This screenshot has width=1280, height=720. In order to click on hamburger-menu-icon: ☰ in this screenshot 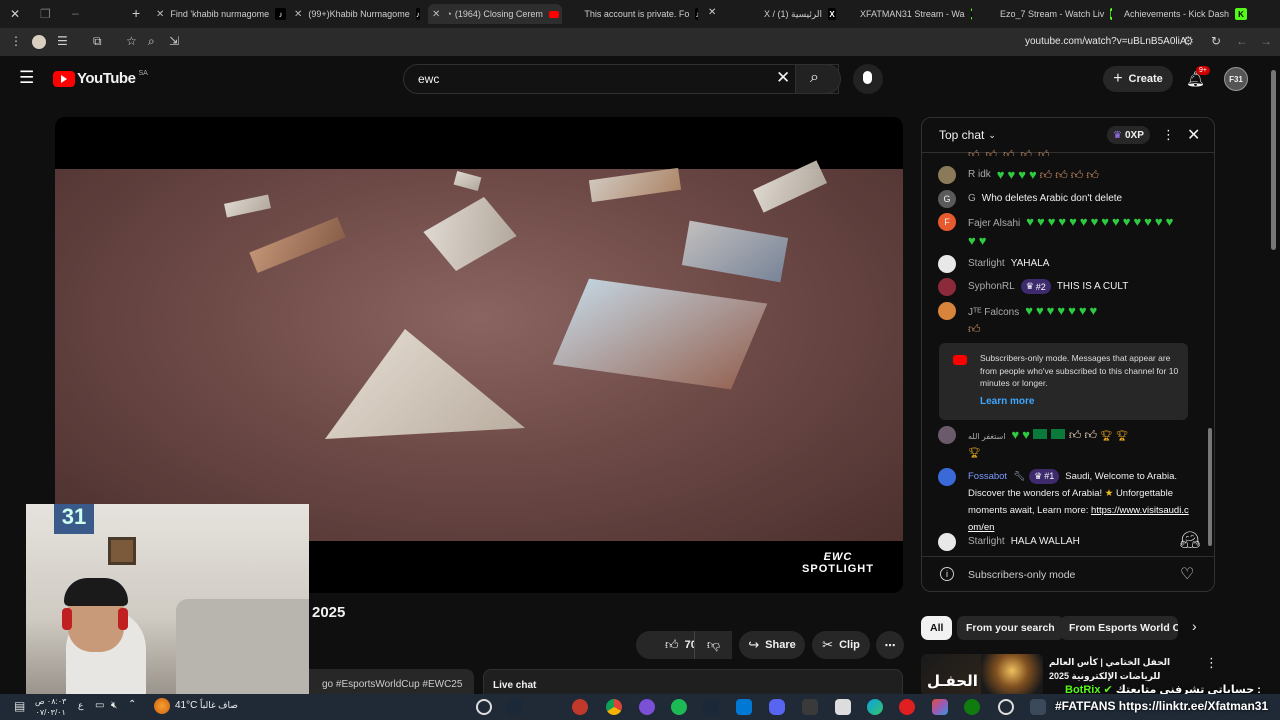, I will do `click(26, 78)`.